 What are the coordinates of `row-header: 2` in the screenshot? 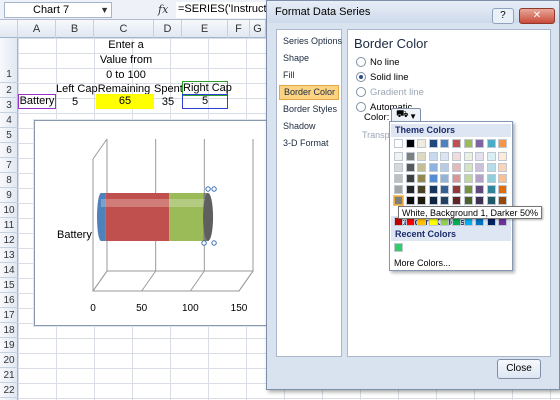 It's located at (9, 90).